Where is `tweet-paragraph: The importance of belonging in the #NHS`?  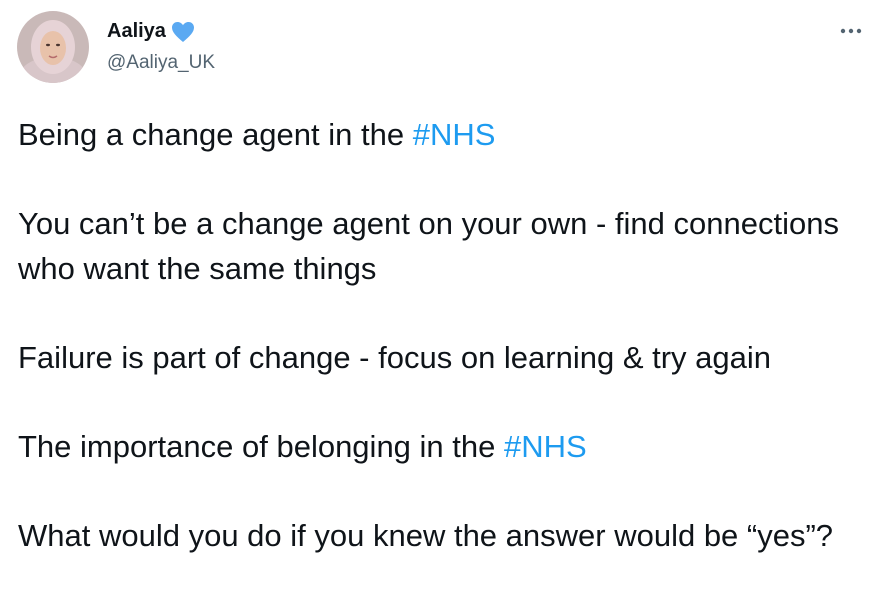
tweet-paragraph: The importance of belonging in the #NHS is located at coordinates (445, 446).